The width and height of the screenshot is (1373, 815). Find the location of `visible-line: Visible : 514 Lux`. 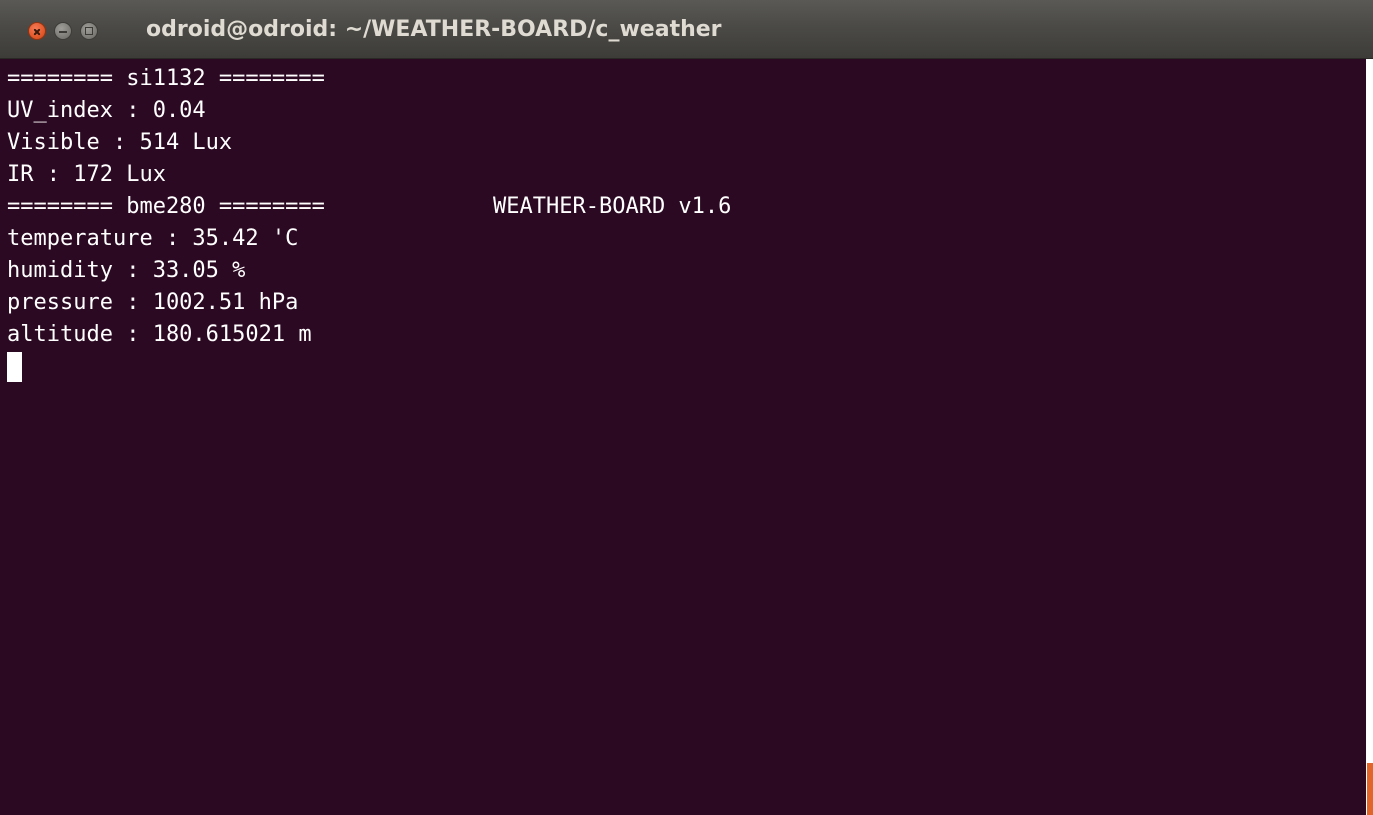

visible-line: Visible : 514 Lux is located at coordinates (120, 142).